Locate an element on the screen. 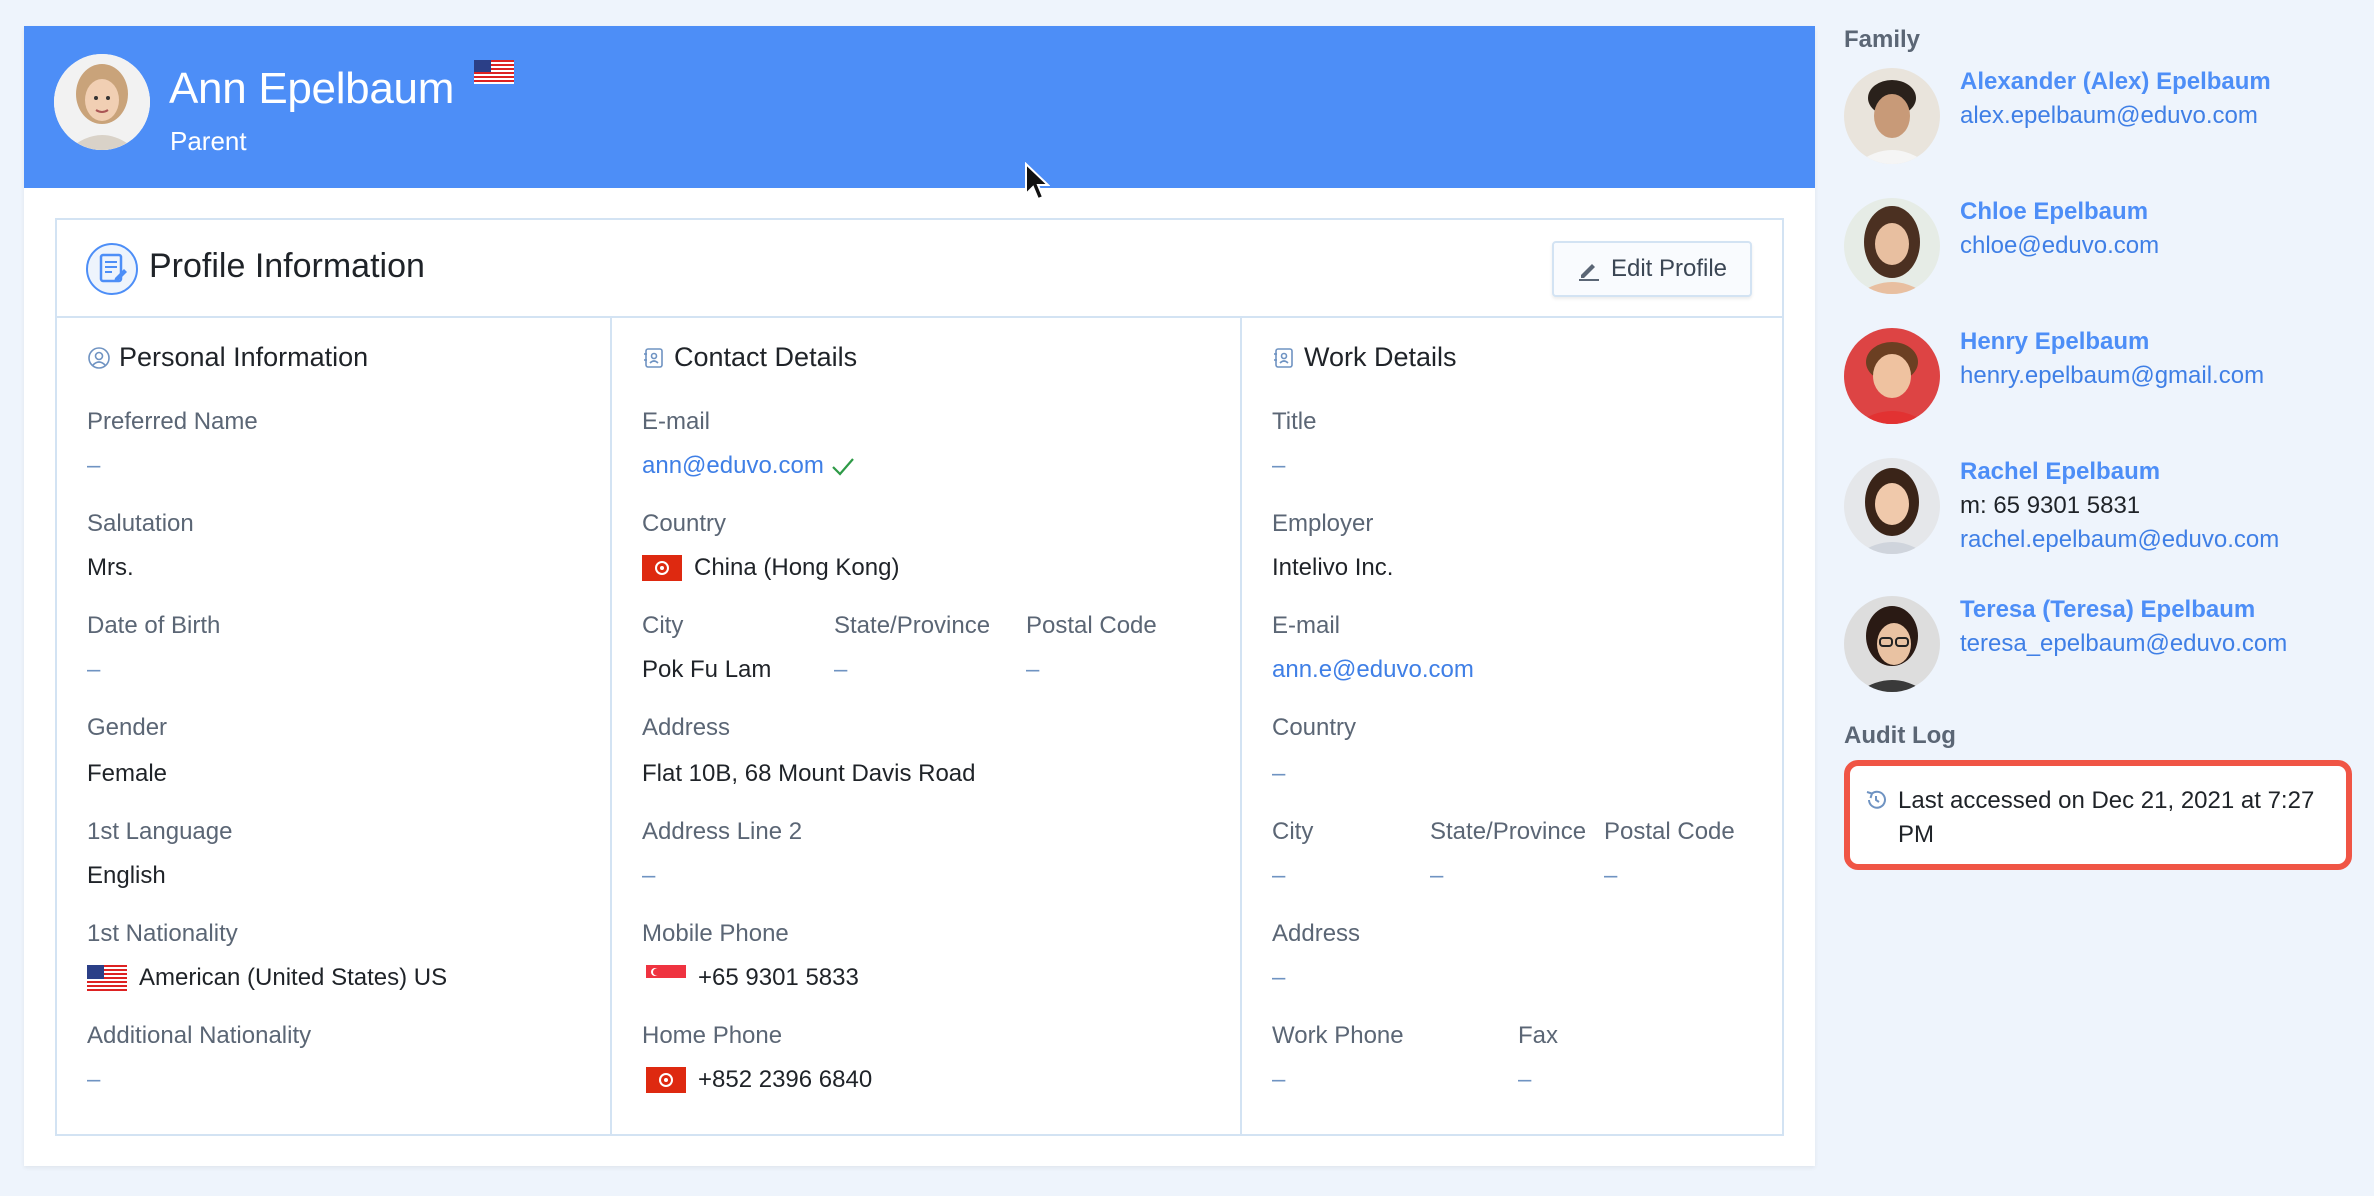 This screenshot has height=1196, width=2374. work-city-label: City is located at coordinates (1293, 831).